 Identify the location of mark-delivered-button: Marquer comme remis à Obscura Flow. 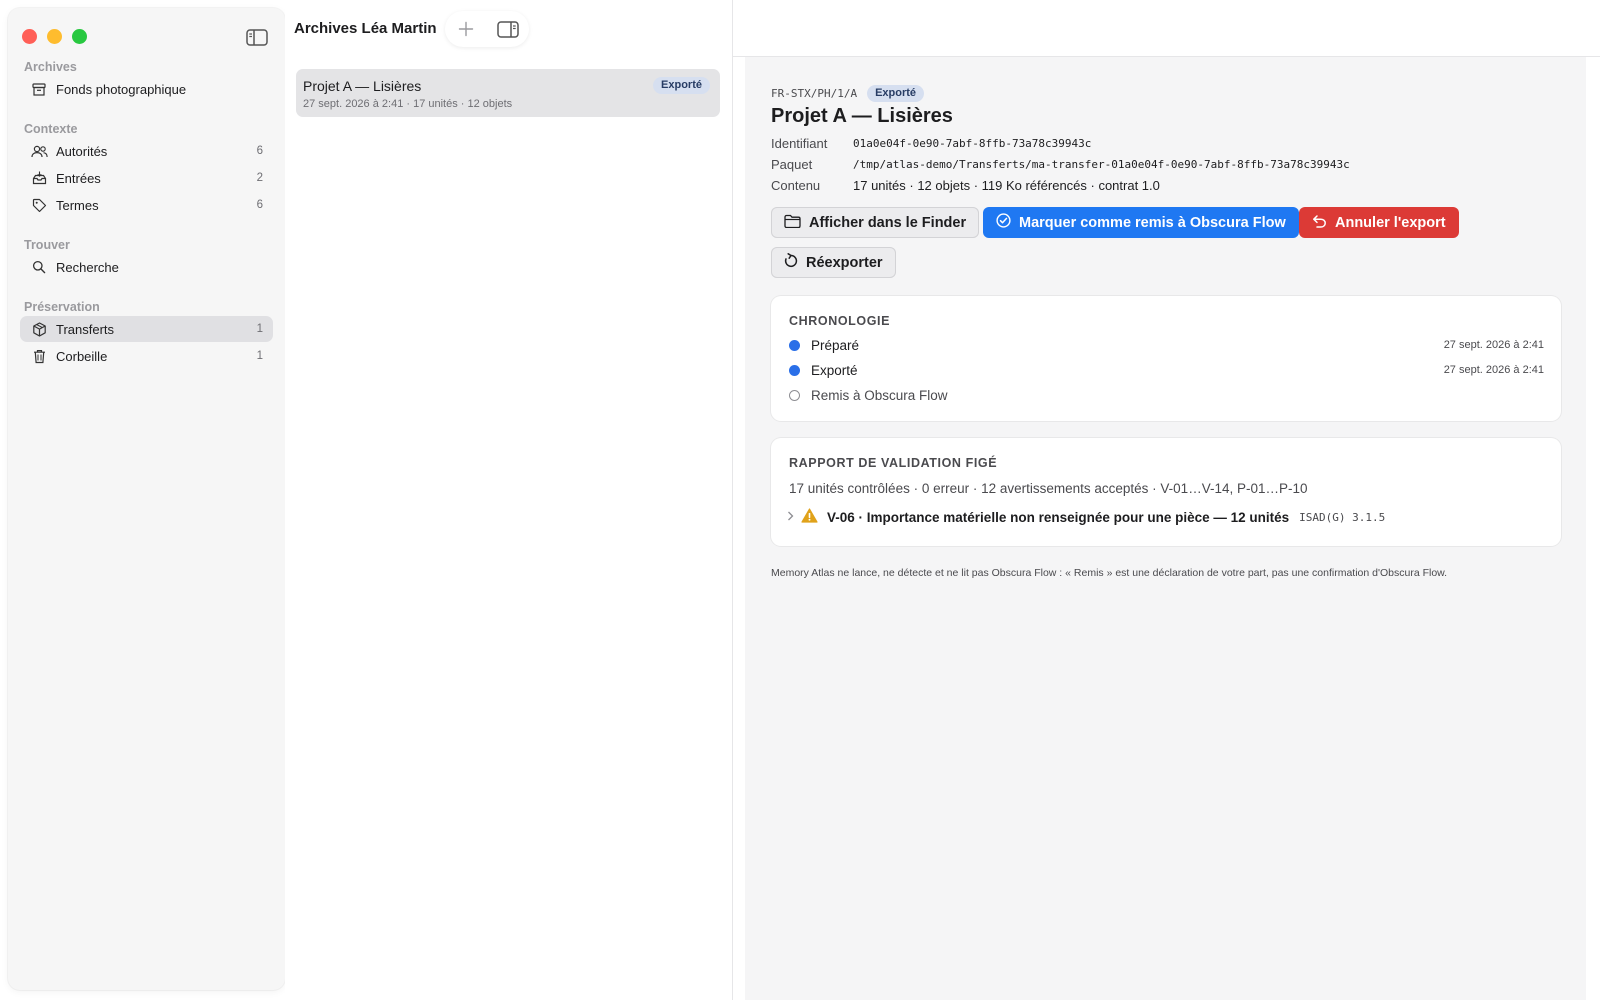
(1141, 222).